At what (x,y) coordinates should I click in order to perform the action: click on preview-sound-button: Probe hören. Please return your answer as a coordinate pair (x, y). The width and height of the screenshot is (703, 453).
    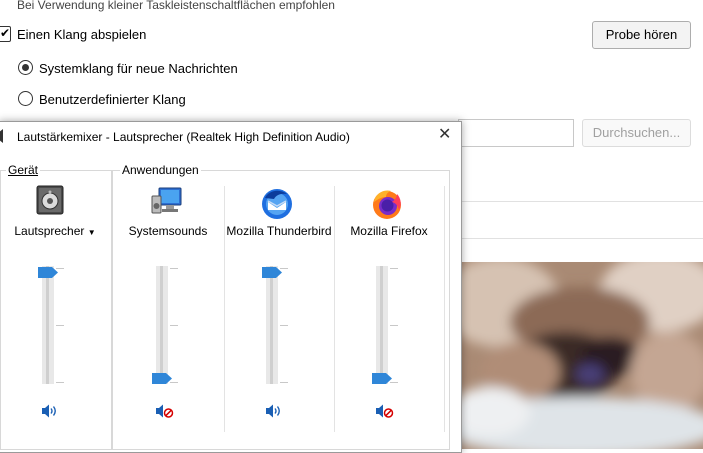
    Looking at the image, I should click on (641, 35).